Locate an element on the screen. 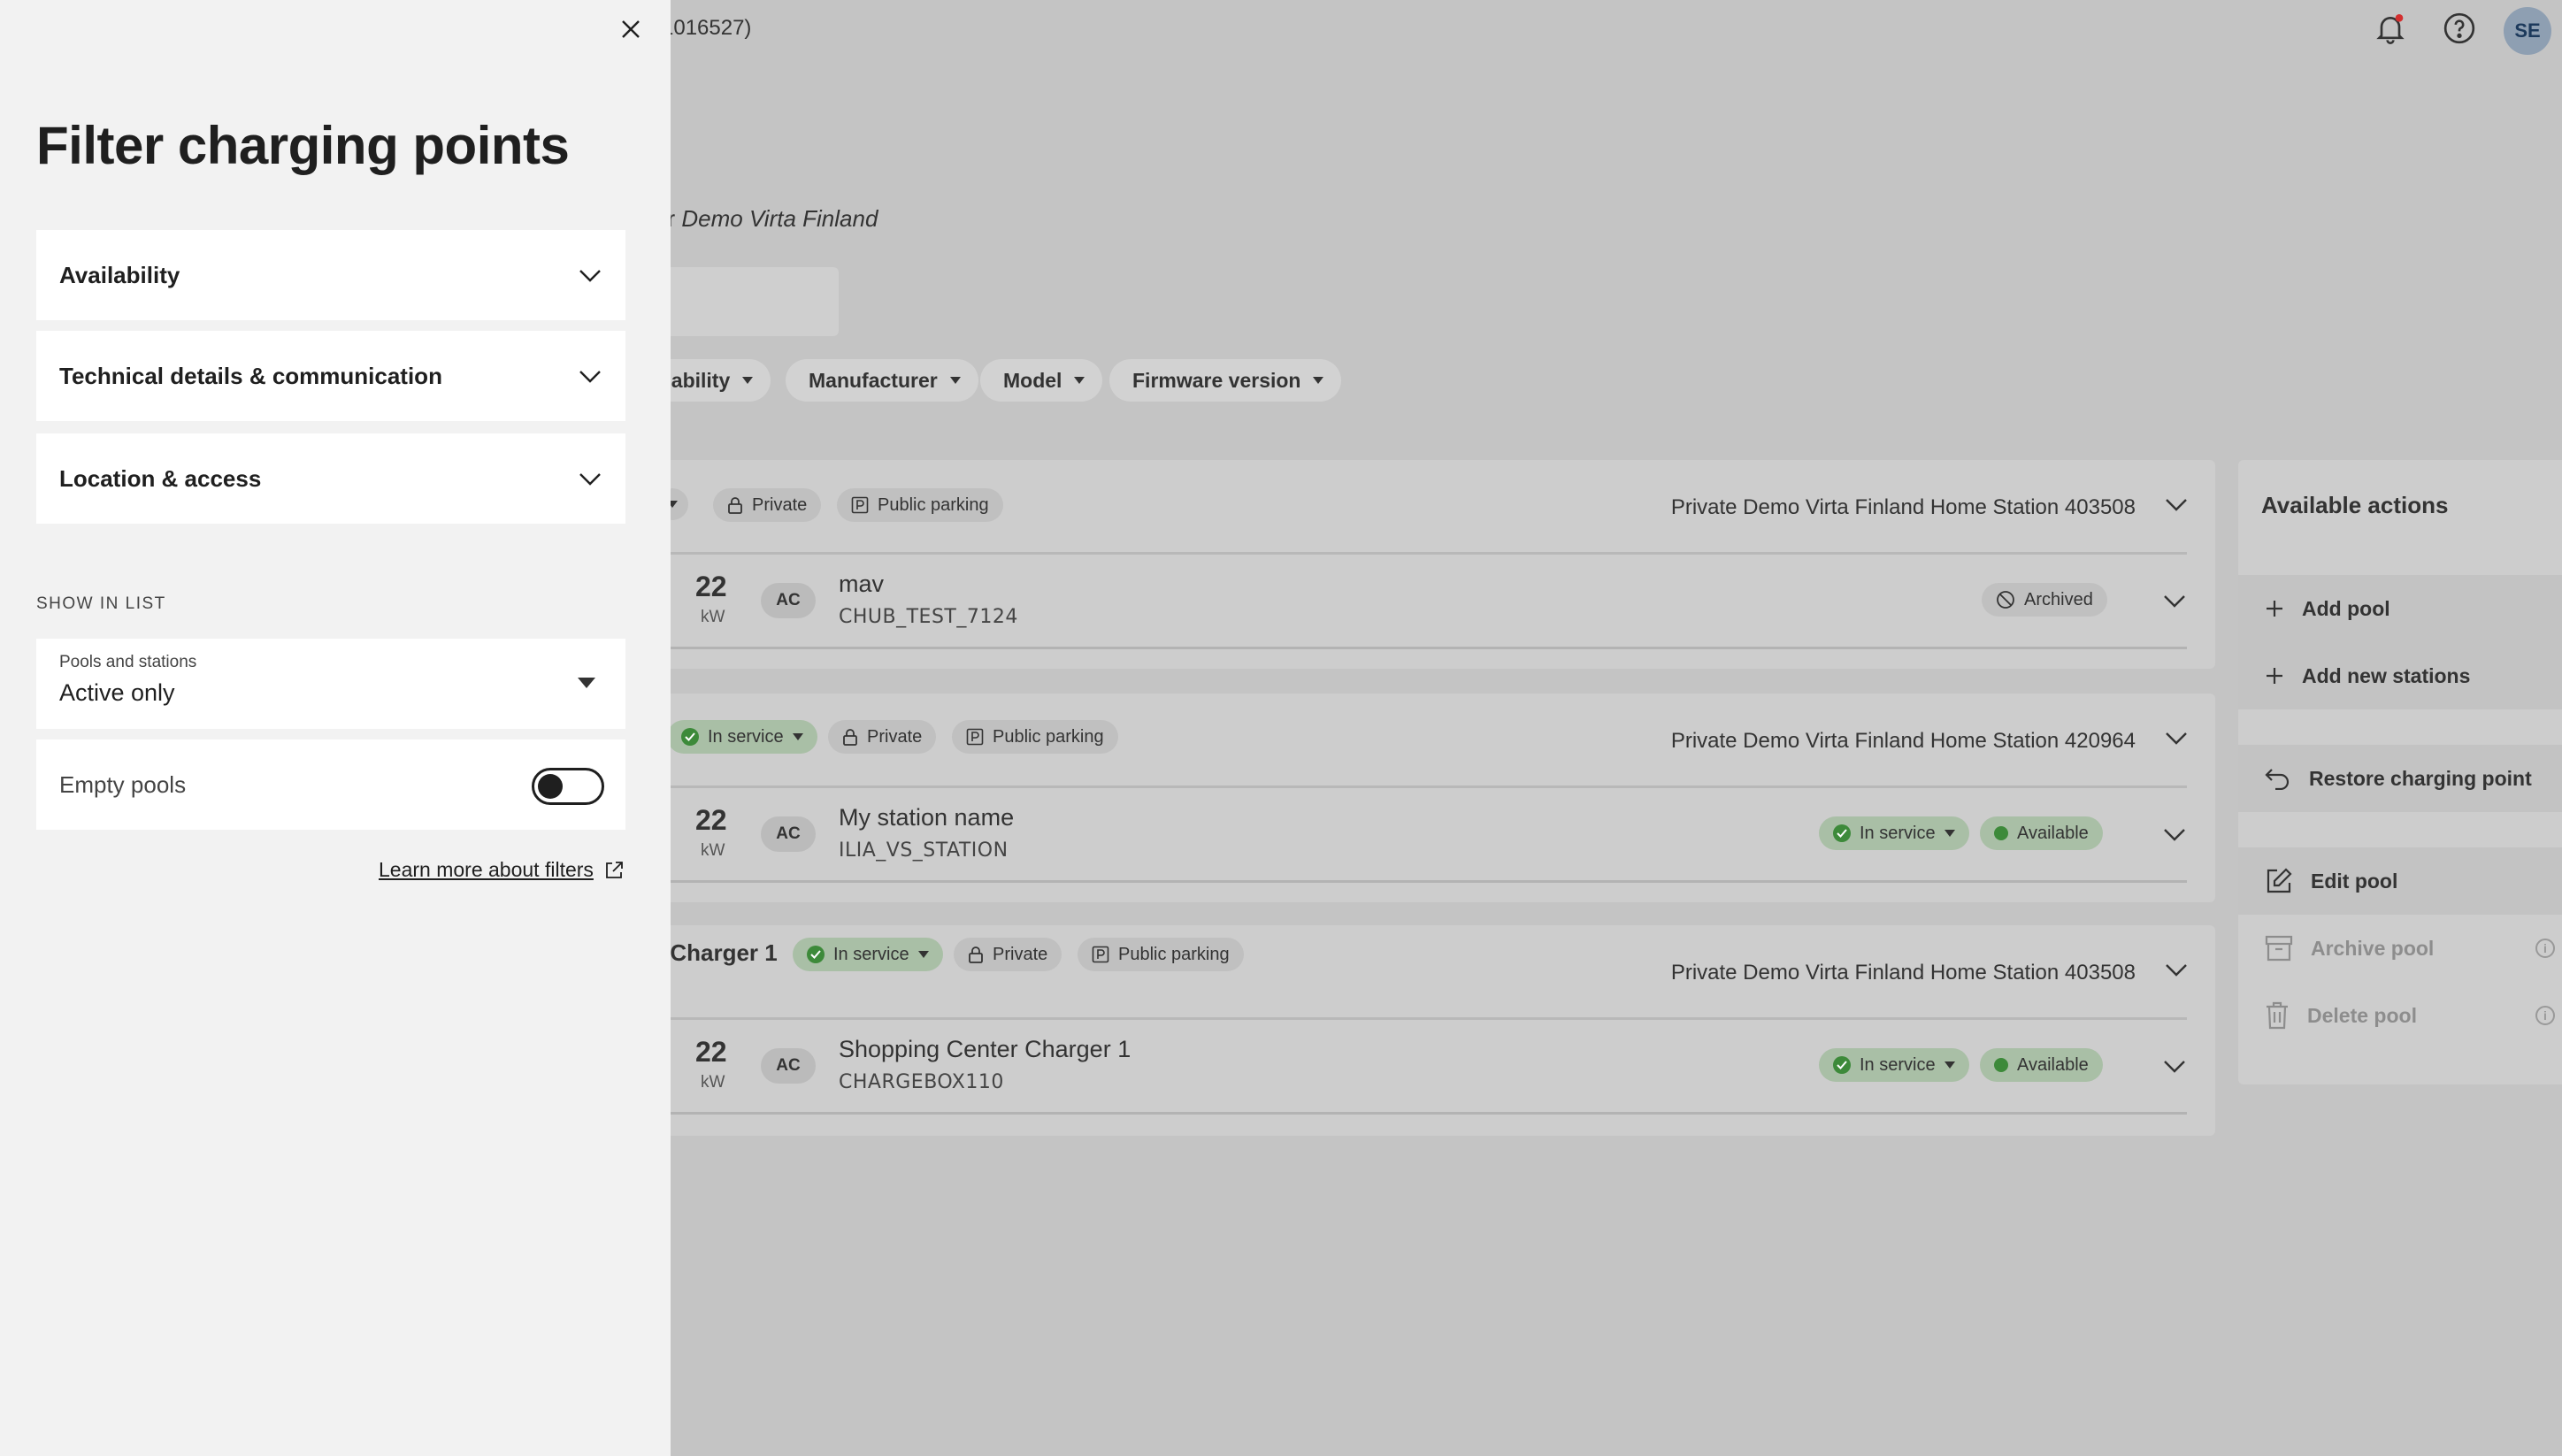  search-input is located at coordinates (747, 301).